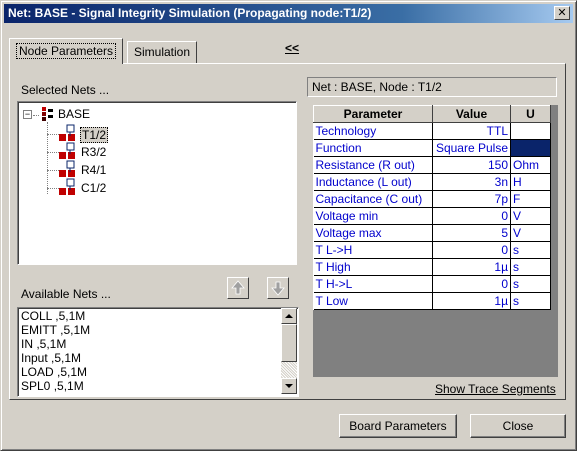 The image size is (577, 451). I want to click on param-name-cell: T L->H, so click(373, 250).